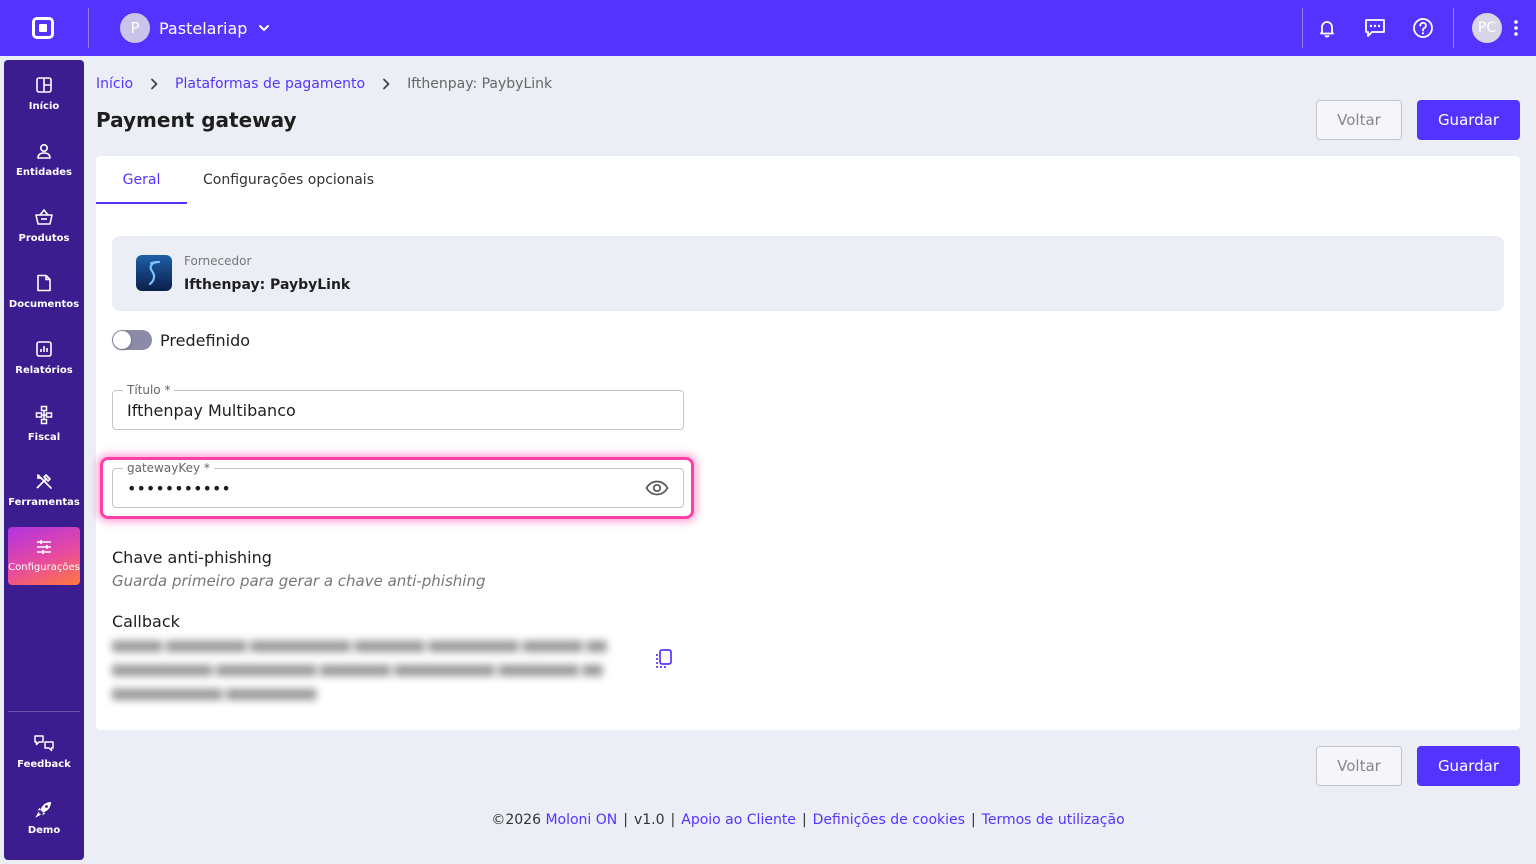  Describe the element at coordinates (44, 547) in the screenshot. I see `sliders-icon` at that location.